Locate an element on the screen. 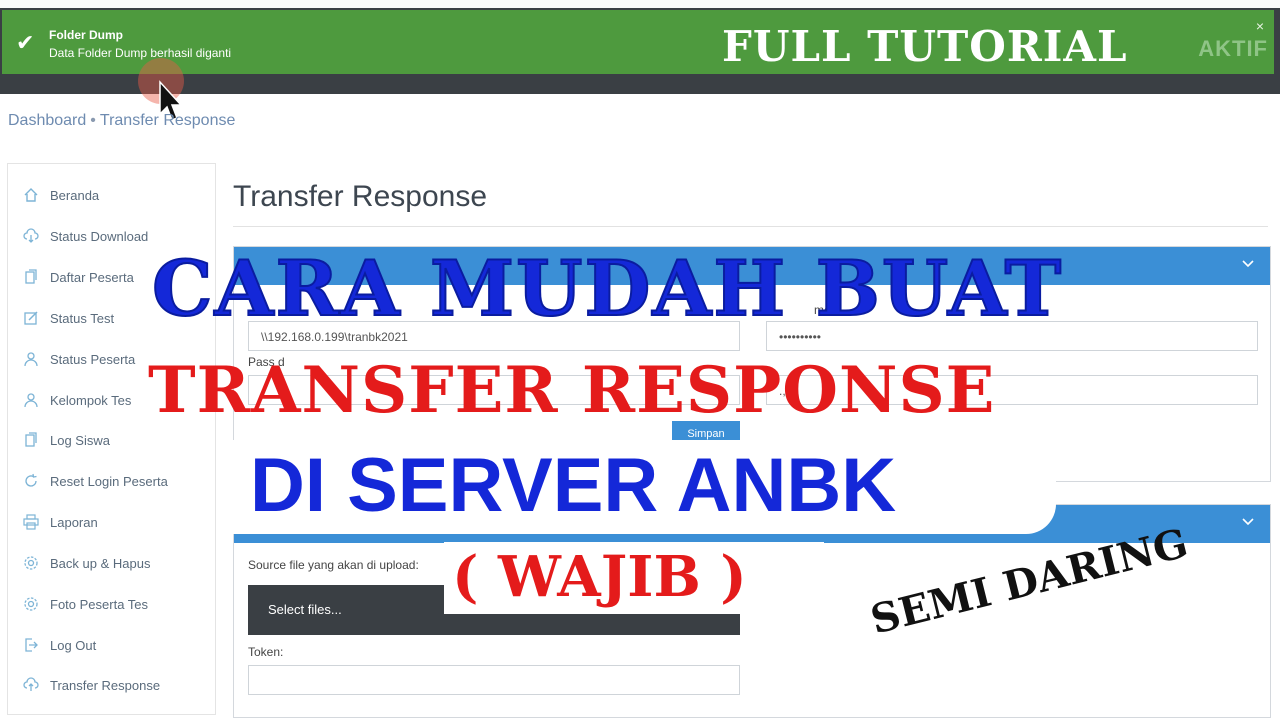 This screenshot has width=1280, height=720. sidebar-item-label: Kelompok Tes is located at coordinates (91, 400).